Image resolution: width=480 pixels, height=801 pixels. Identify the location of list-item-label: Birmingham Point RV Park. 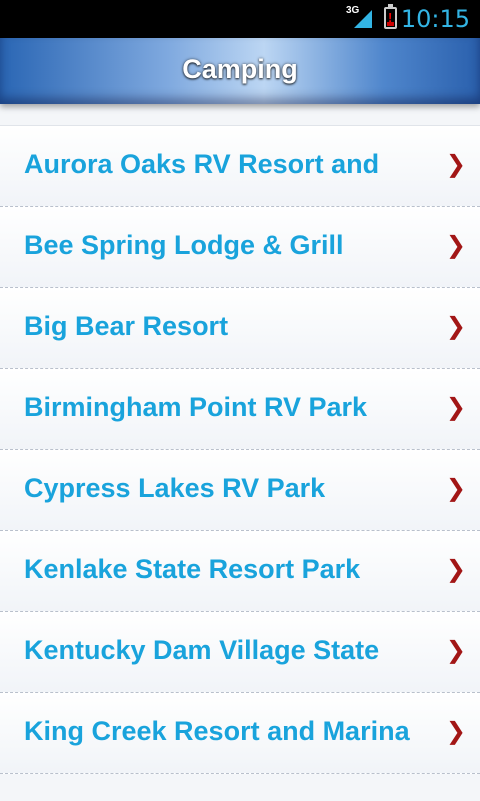
(196, 407).